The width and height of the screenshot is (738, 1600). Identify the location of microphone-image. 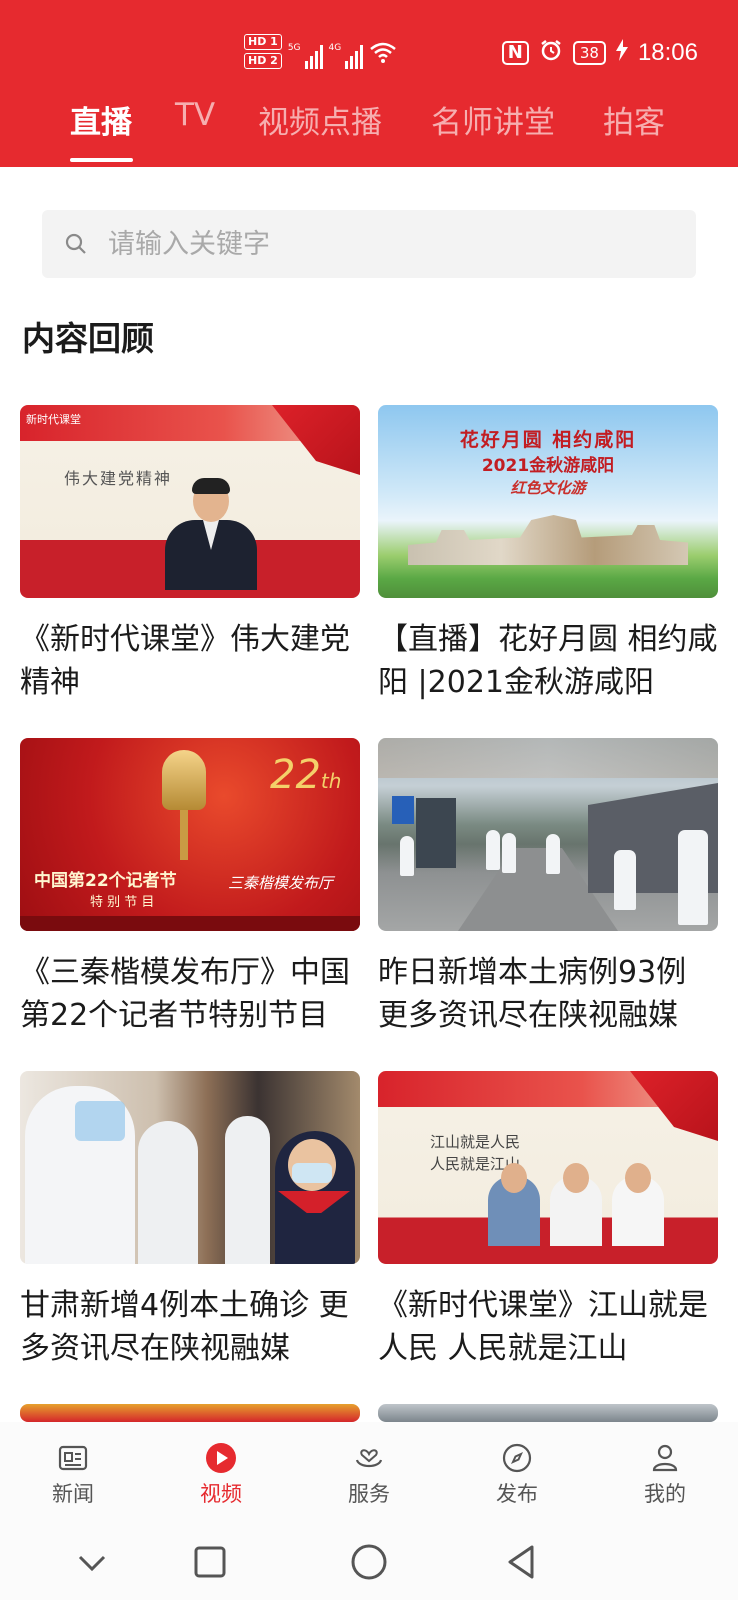
(184, 780).